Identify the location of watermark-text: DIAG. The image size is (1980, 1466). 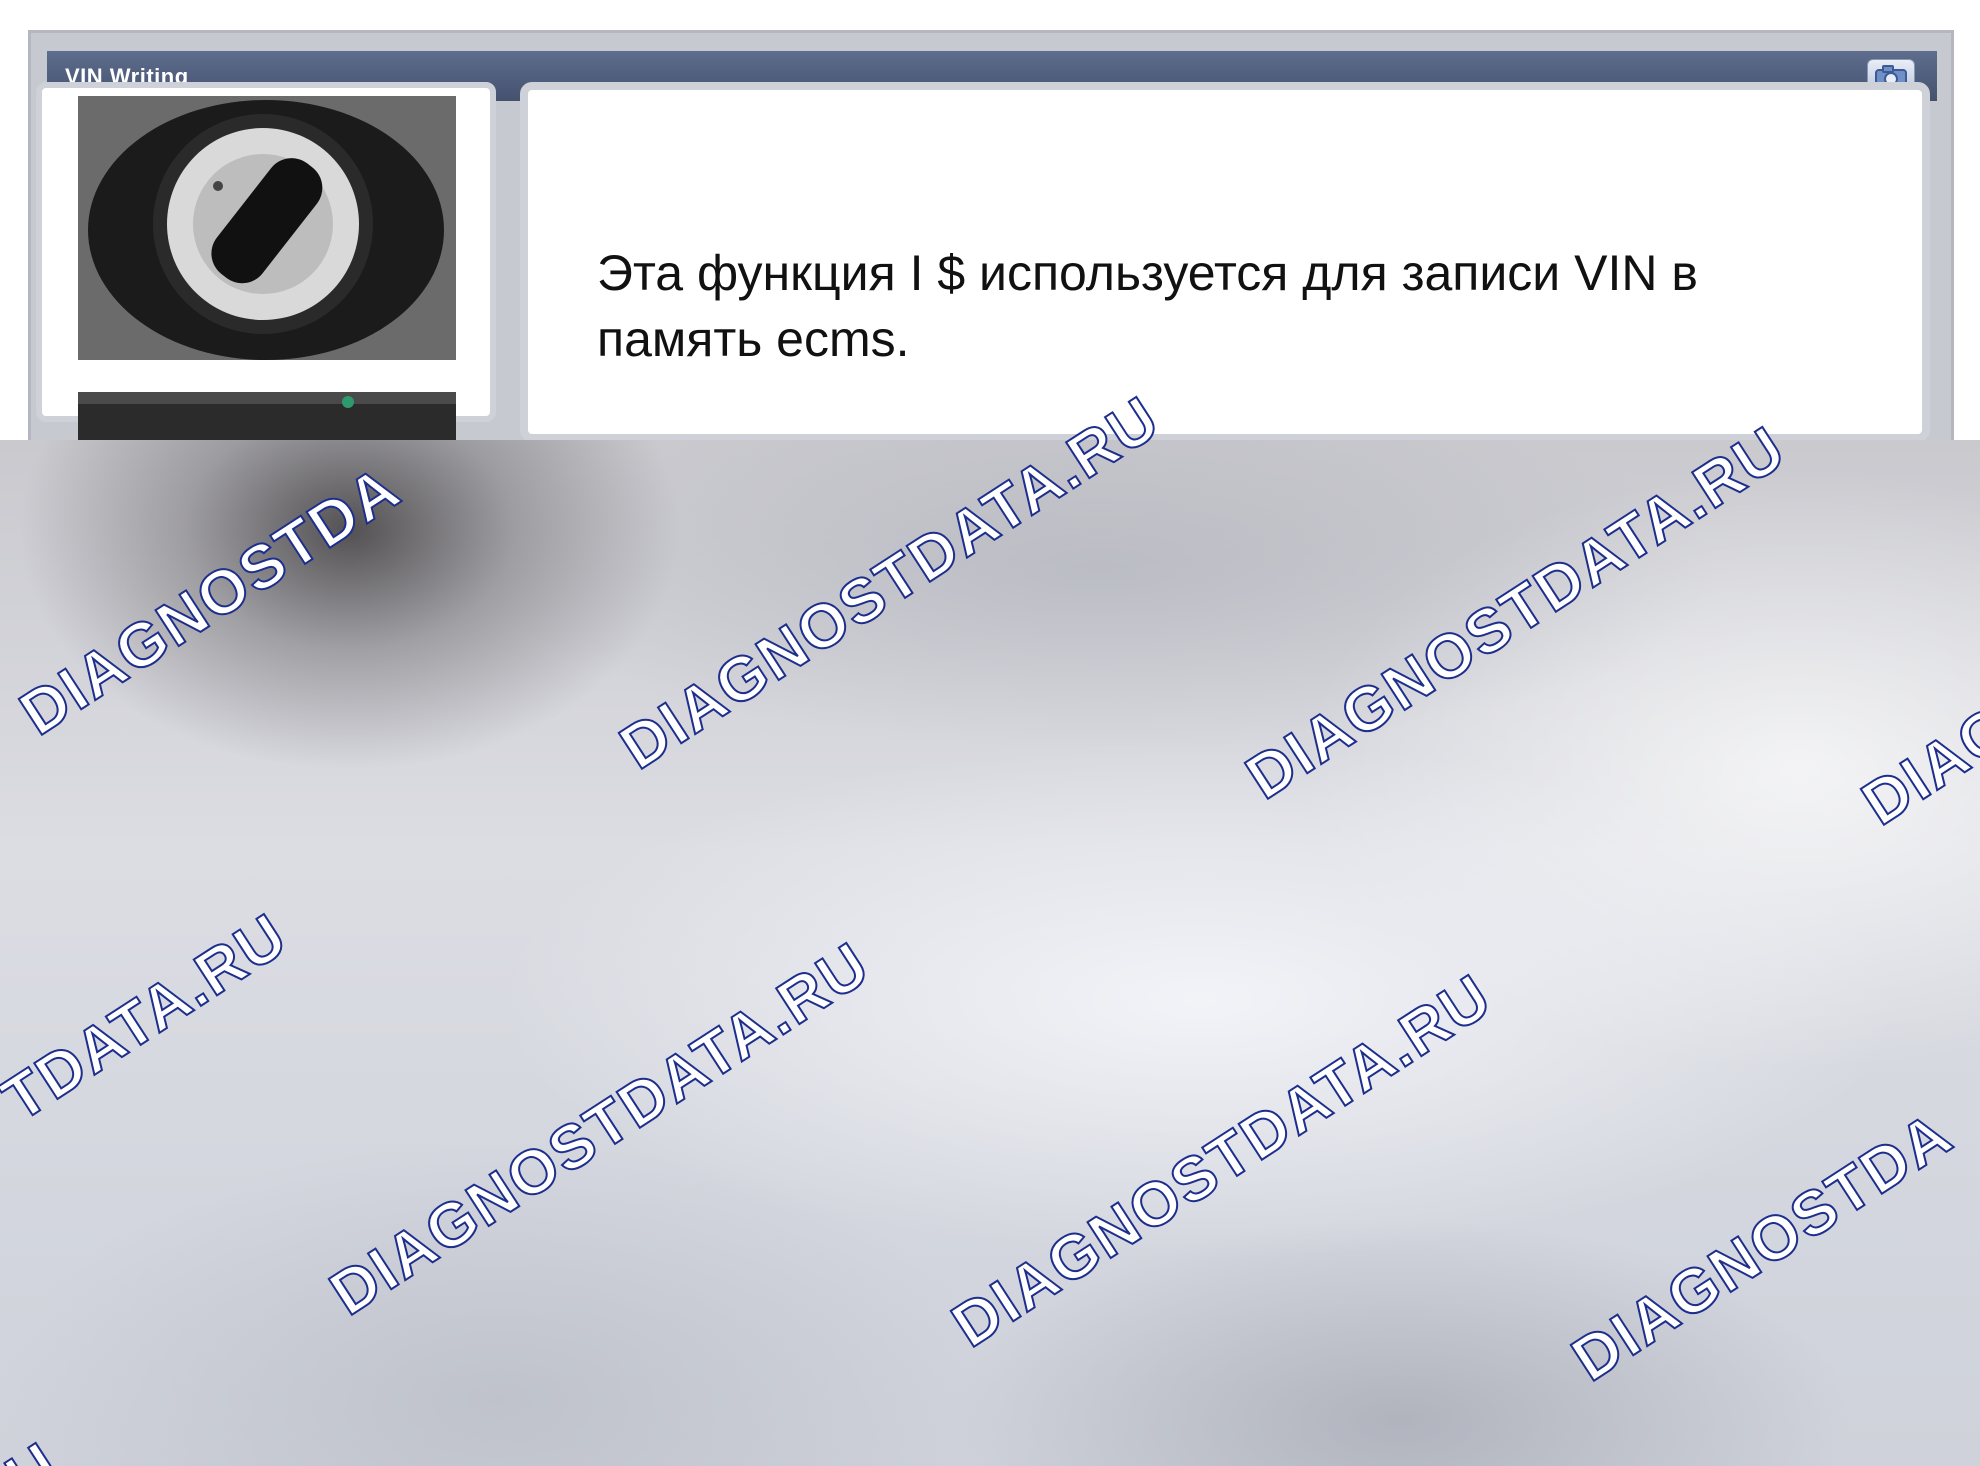
(1915, 765).